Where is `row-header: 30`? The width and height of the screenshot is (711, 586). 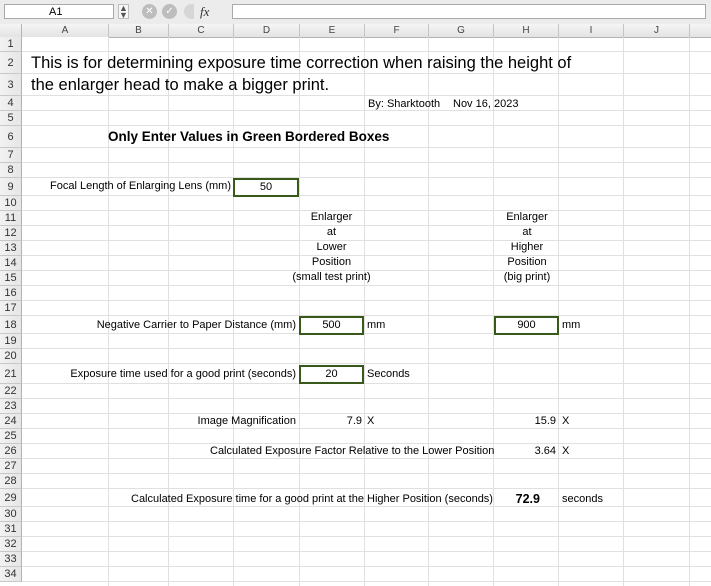
row-header: 30 is located at coordinates (11, 514).